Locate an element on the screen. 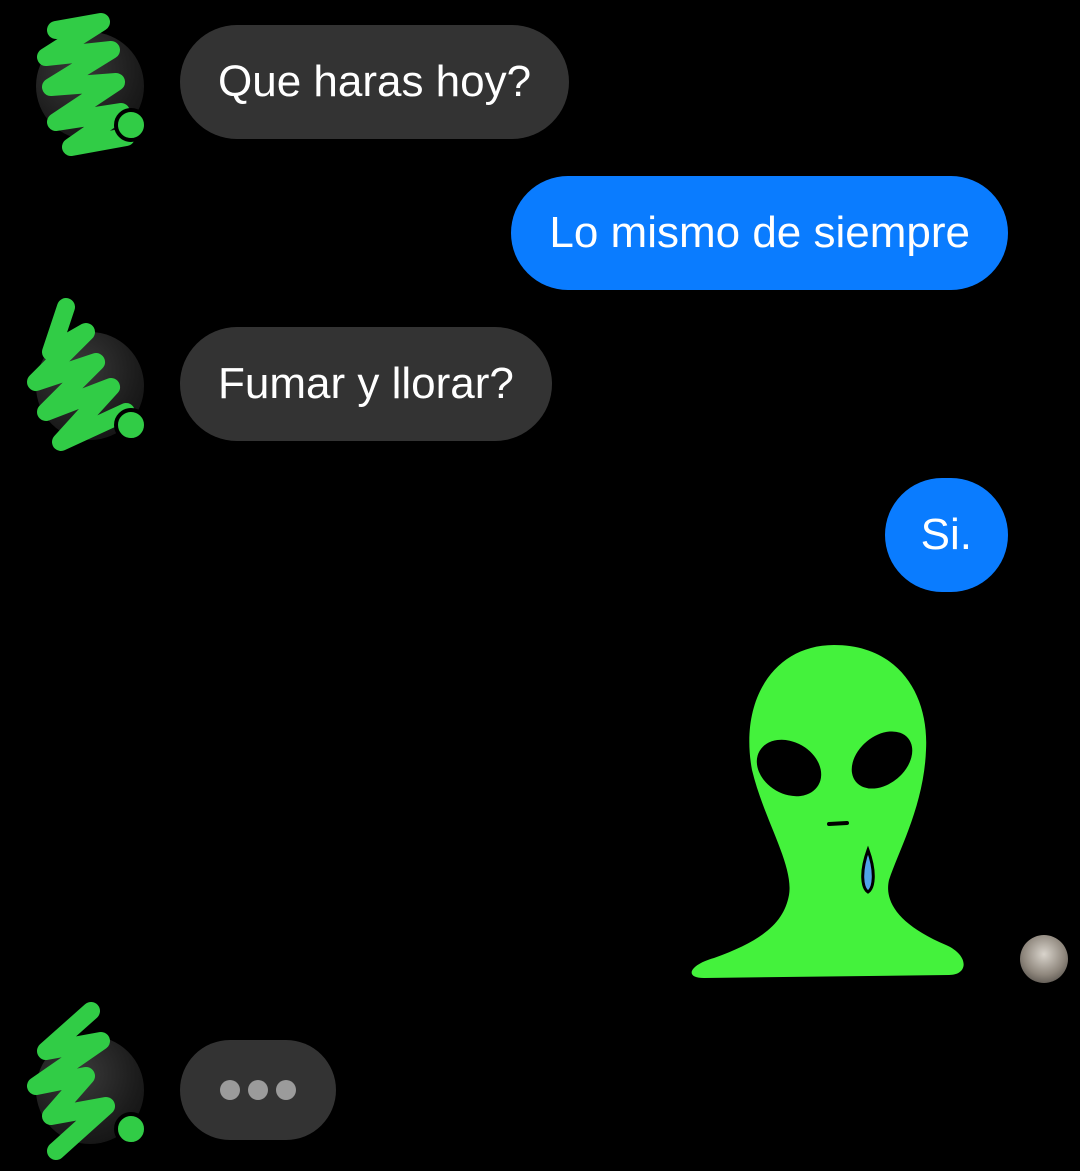 The height and width of the screenshot is (1171, 1080). message-bubble-incoming: Que haras hoy? is located at coordinates (375, 82).